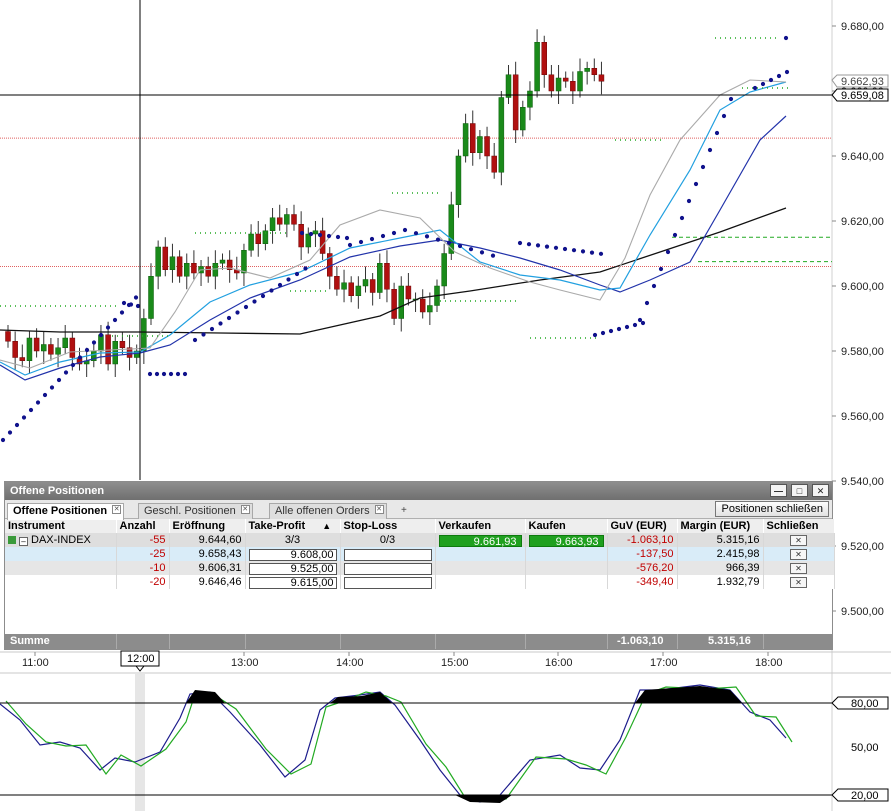  Describe the element at coordinates (61, 526) in the screenshot. I see `col-instrument: Instrument` at that location.